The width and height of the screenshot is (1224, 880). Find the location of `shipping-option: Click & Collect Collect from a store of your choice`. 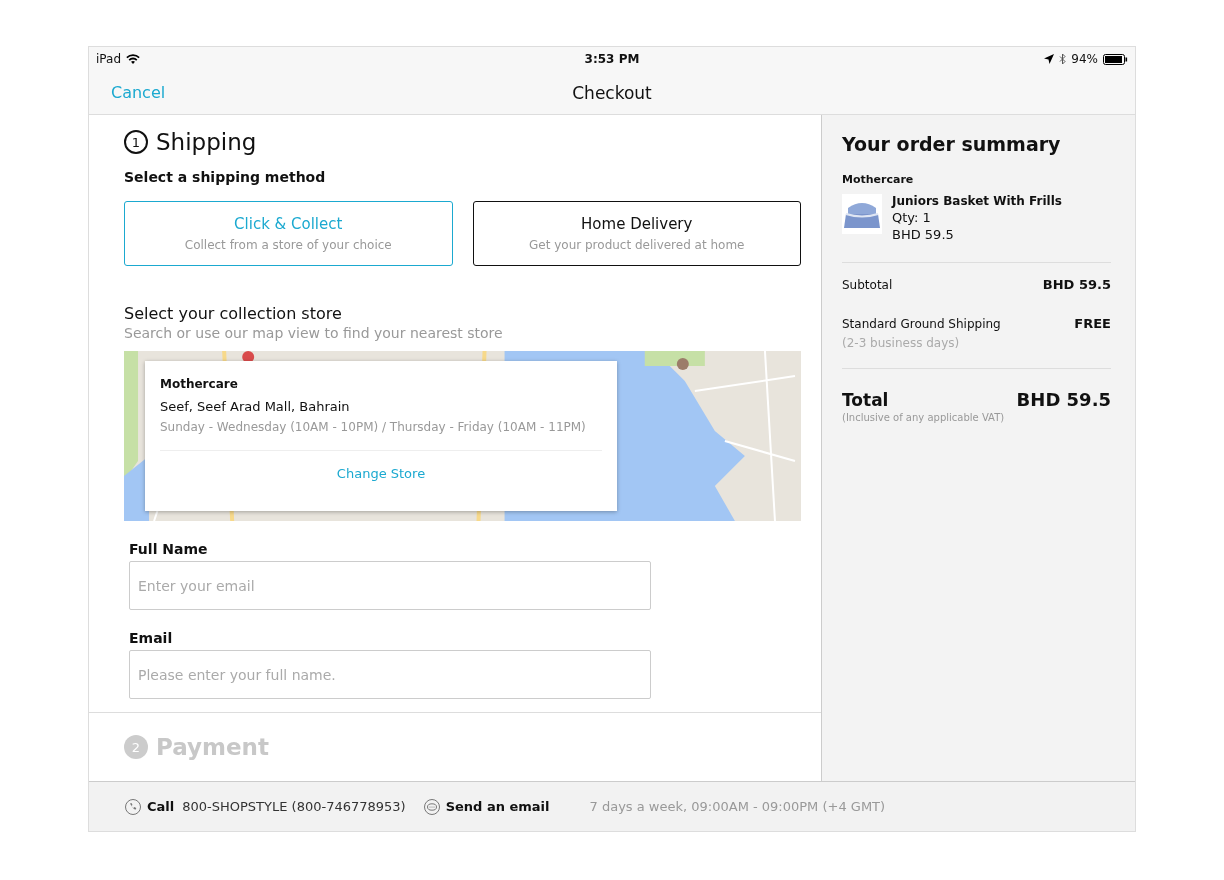

shipping-option: Click & Collect Collect from a store of your choice is located at coordinates (288, 233).